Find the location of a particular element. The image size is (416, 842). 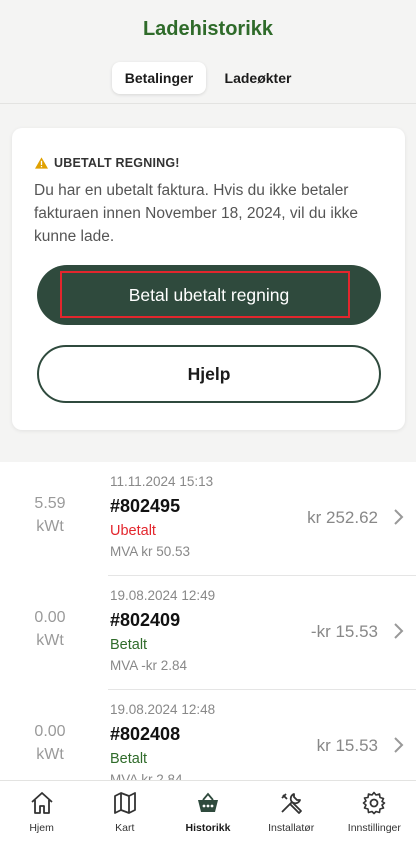

tab-label: Hjem is located at coordinates (41, 828).